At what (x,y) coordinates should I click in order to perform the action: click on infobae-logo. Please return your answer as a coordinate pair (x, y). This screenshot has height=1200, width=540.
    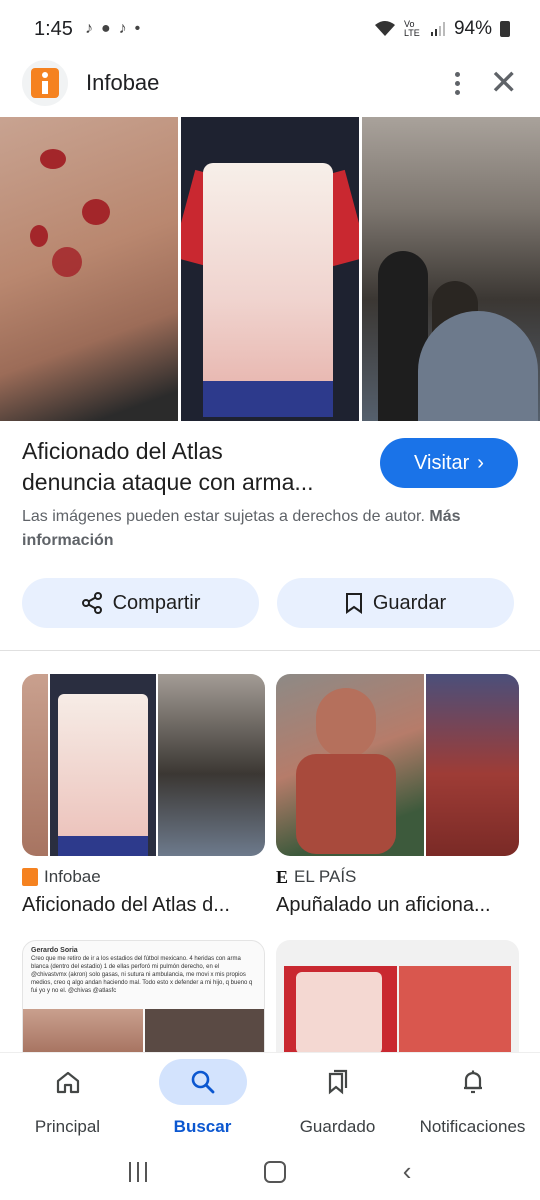
    Looking at the image, I should click on (45, 83).